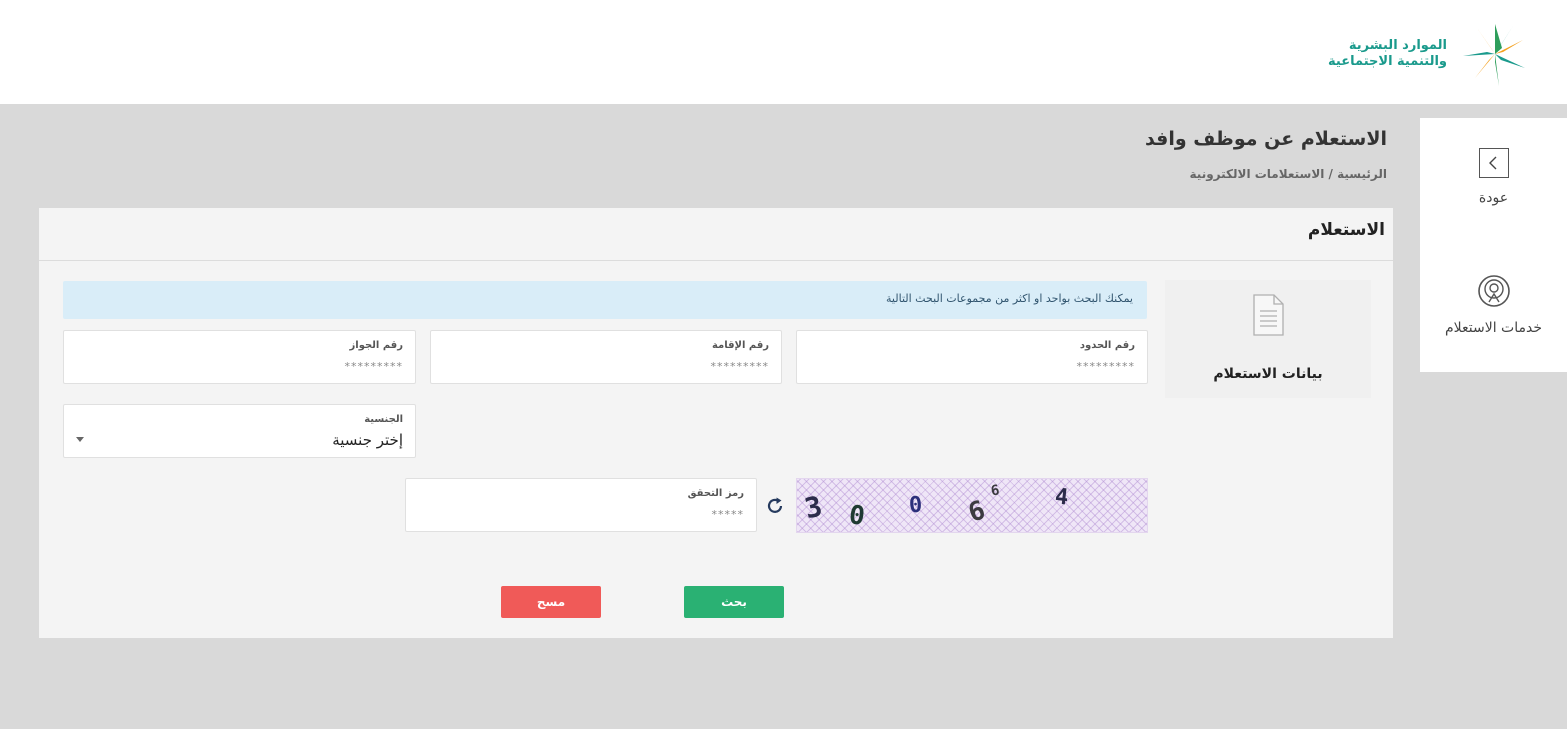 The height and width of the screenshot is (729, 1567). Describe the element at coordinates (373, 366) in the screenshot. I see `passport-number-placeholder: *********` at that location.